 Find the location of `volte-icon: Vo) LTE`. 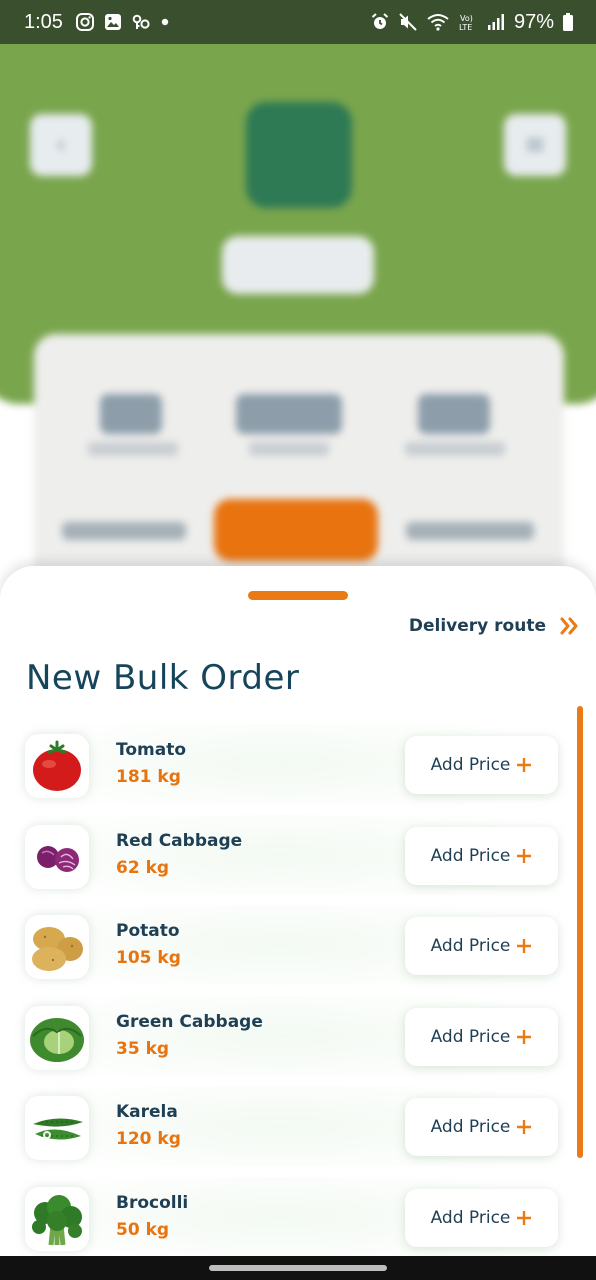

volte-icon: Vo) LTE is located at coordinates (468, 22).